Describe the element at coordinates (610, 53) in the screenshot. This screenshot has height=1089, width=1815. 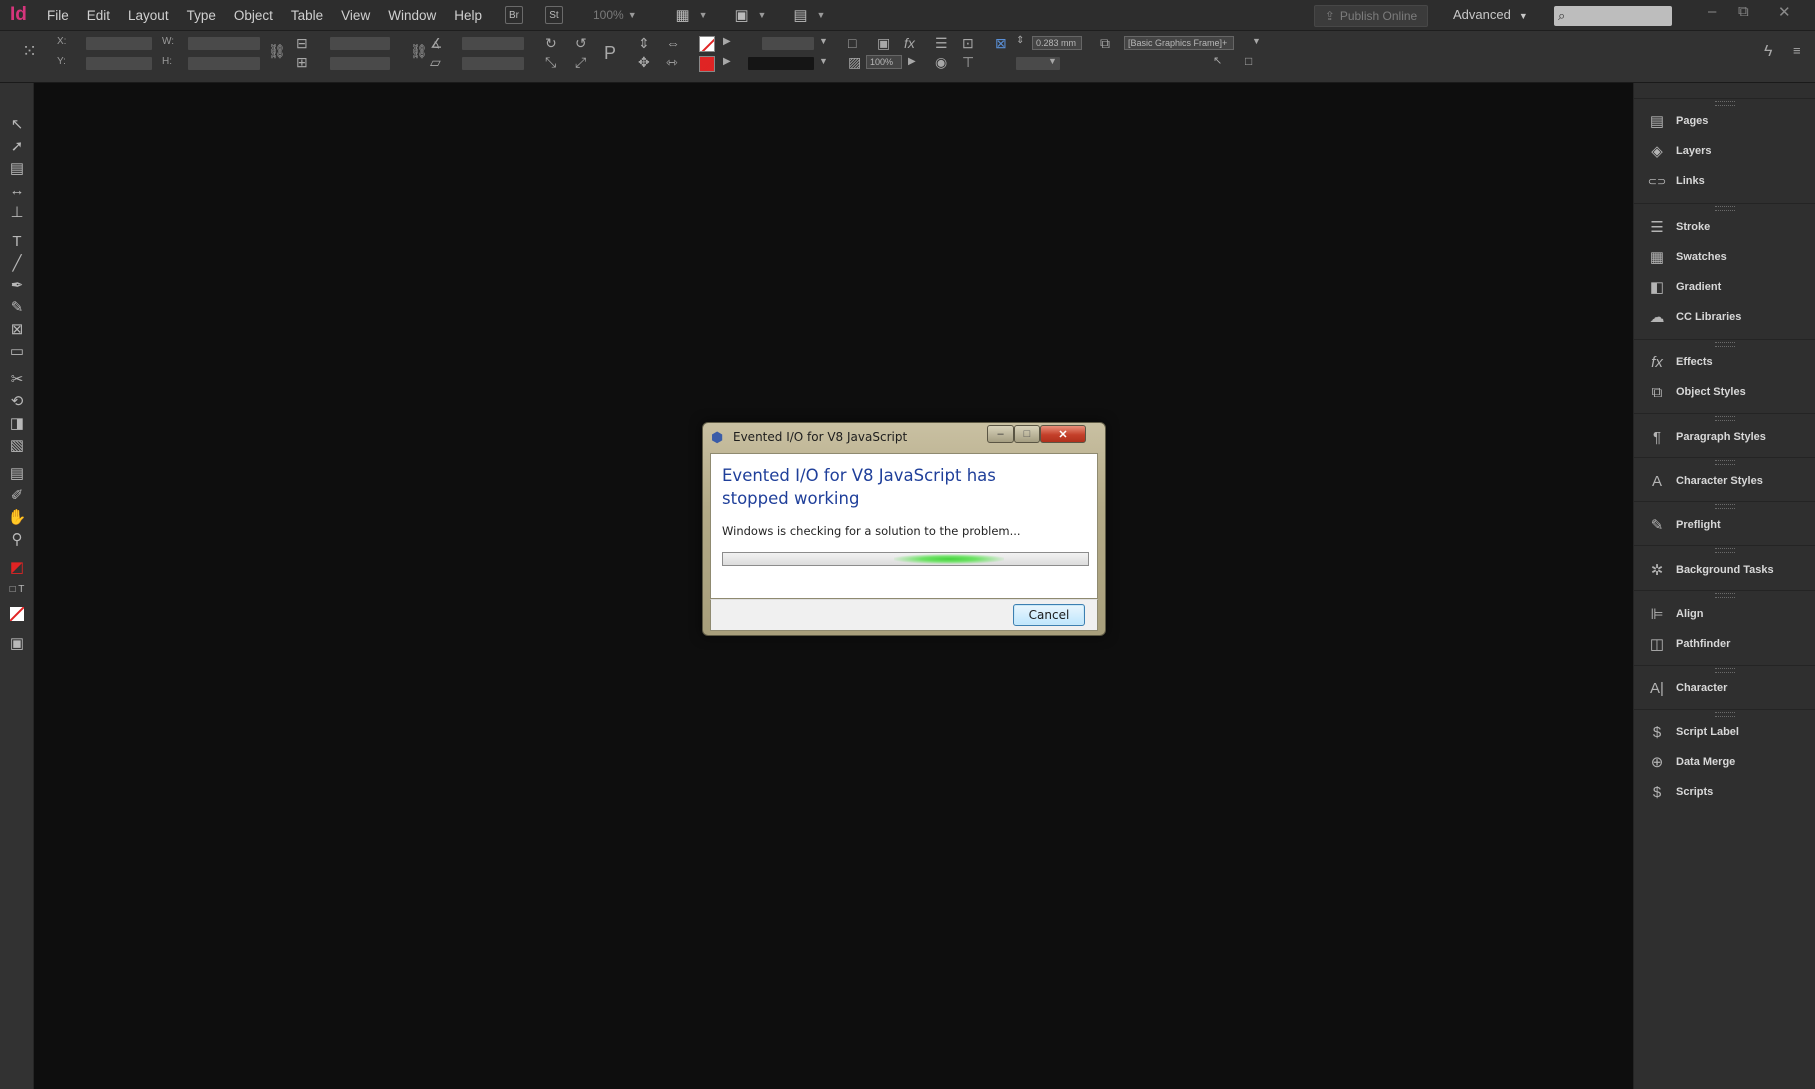
I see `type-on-path-icon: P` at that location.